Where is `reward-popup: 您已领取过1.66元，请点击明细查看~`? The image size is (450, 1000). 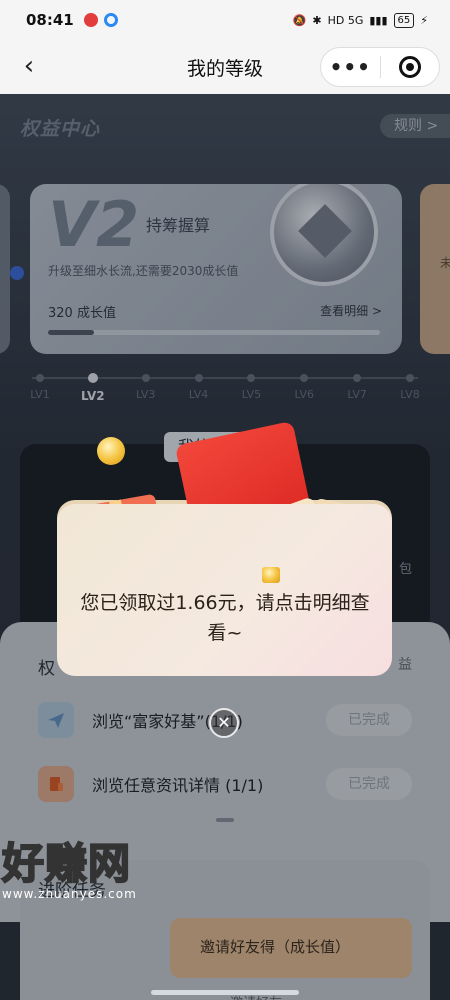 reward-popup: 您已领取过1.66元，请点击明细查看~ is located at coordinates (224, 590).